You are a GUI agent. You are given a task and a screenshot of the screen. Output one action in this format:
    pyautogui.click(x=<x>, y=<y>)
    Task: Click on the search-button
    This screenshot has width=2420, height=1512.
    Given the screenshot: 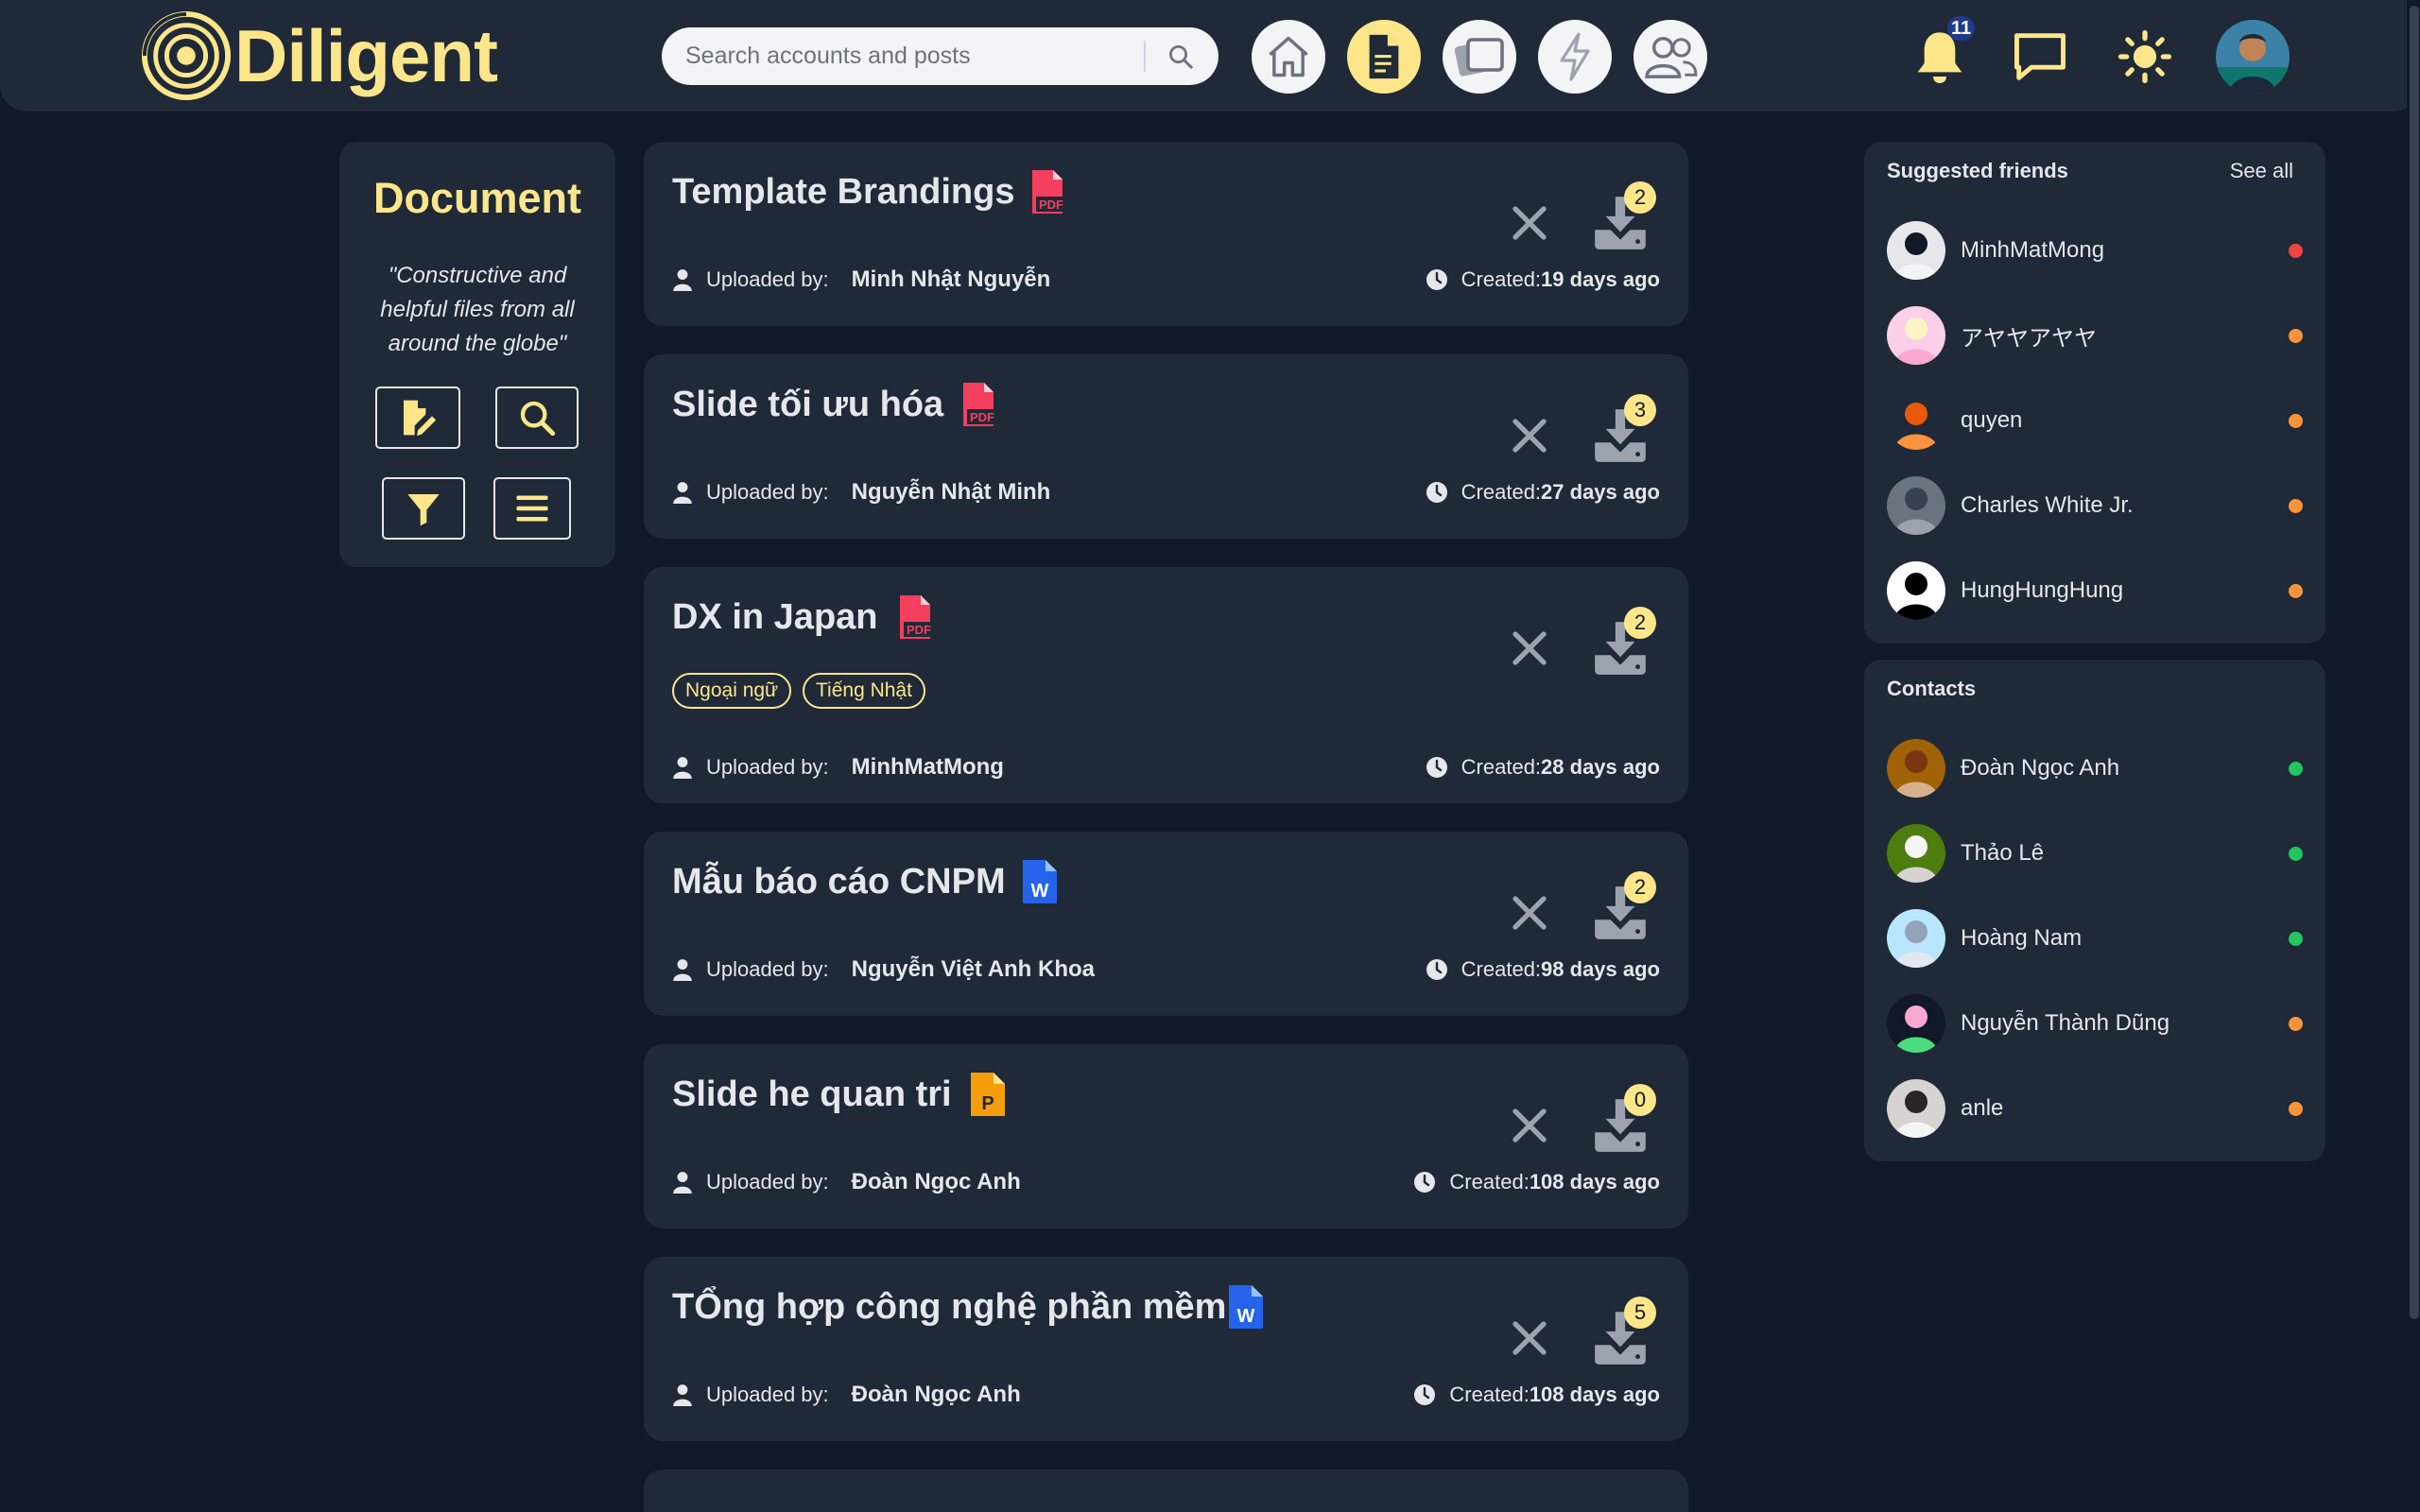 What is the action you would take?
    pyautogui.click(x=1181, y=57)
    